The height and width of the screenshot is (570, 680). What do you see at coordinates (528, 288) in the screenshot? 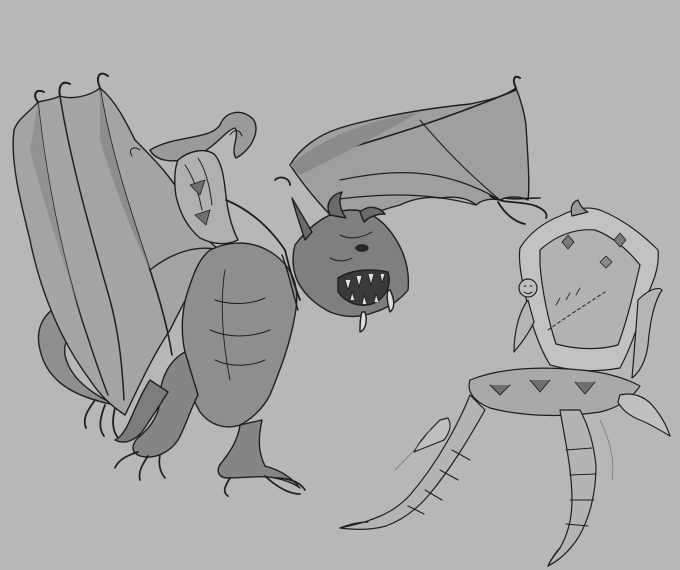
I see `throne-face-ornament` at bounding box center [528, 288].